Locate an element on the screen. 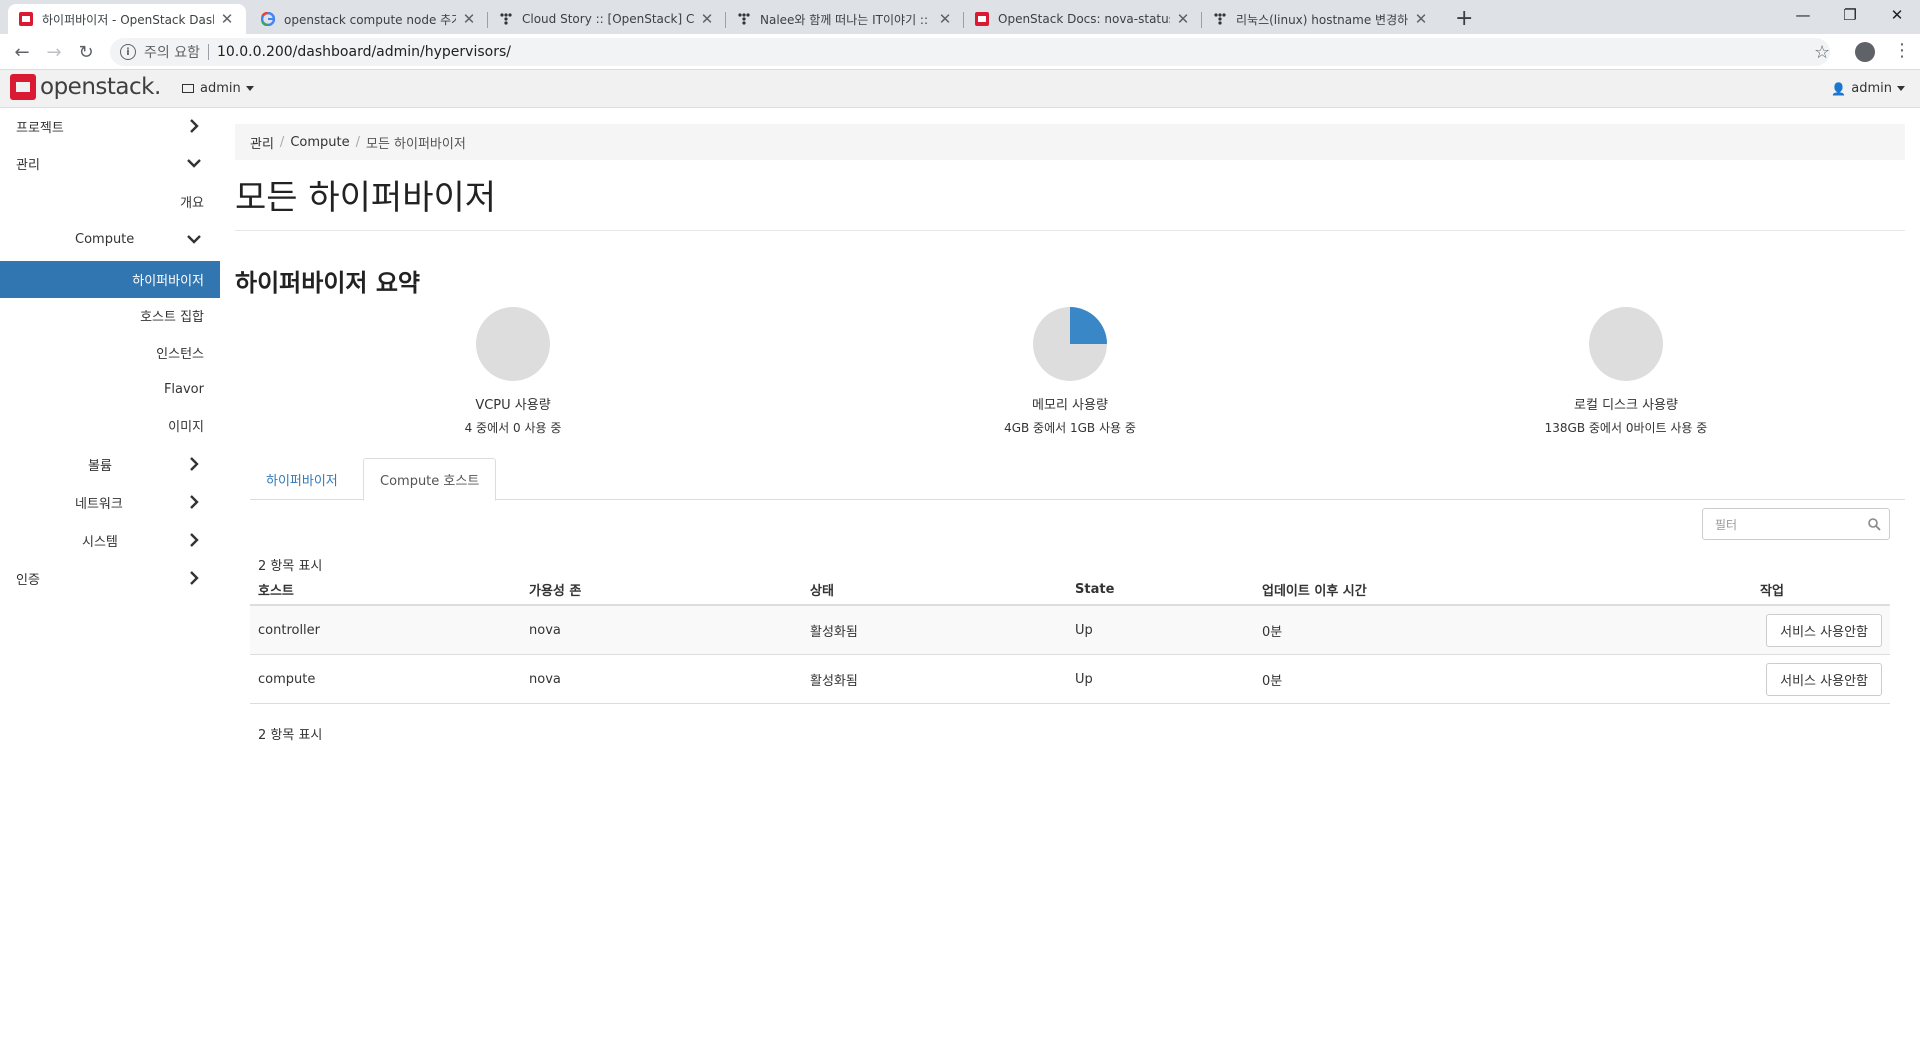 The width and height of the screenshot is (1920, 1040). user-menu: 👤 admin is located at coordinates (1868, 88).